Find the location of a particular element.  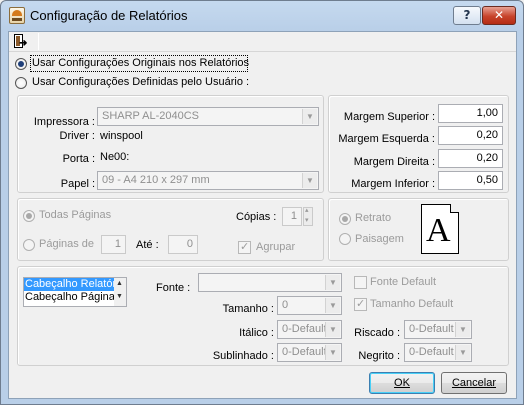

impressora-value: SHARP AL-2040CS is located at coordinates (151, 116).